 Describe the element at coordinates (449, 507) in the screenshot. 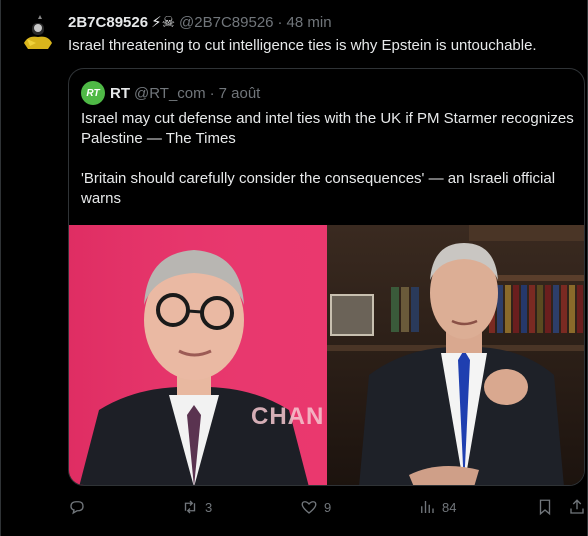

I see `views-count: 84` at that location.